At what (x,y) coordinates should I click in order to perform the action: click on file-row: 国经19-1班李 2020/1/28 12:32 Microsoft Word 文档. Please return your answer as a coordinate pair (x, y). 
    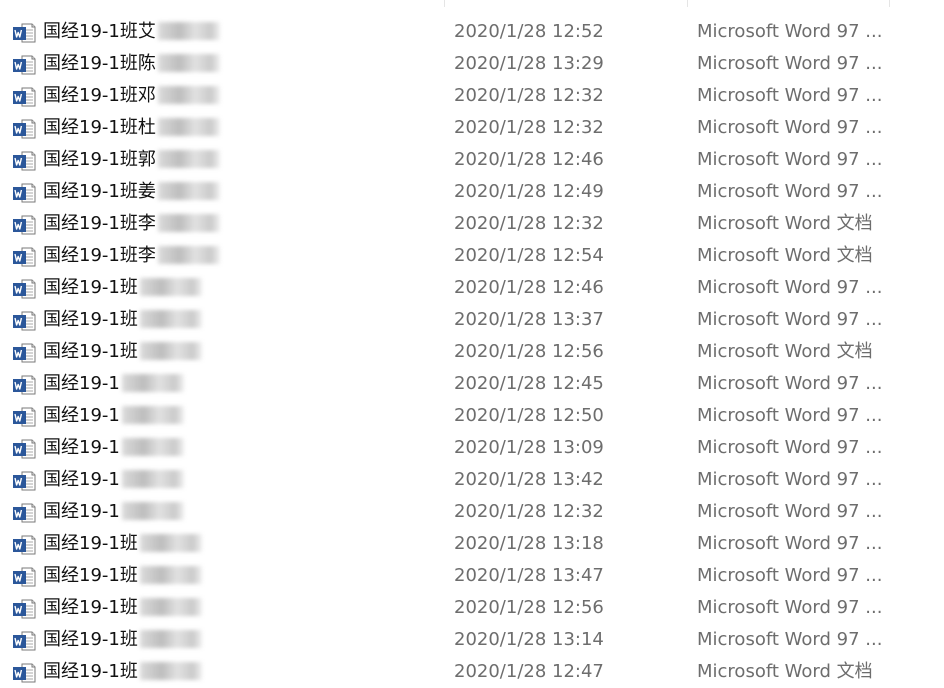
    Looking at the image, I should click on (472, 224).